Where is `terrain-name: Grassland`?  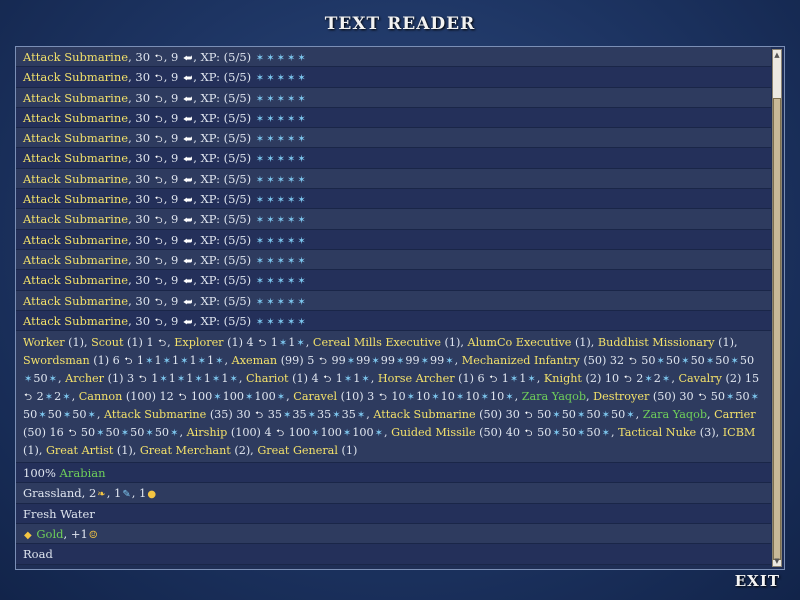 terrain-name: Grassland is located at coordinates (52, 493).